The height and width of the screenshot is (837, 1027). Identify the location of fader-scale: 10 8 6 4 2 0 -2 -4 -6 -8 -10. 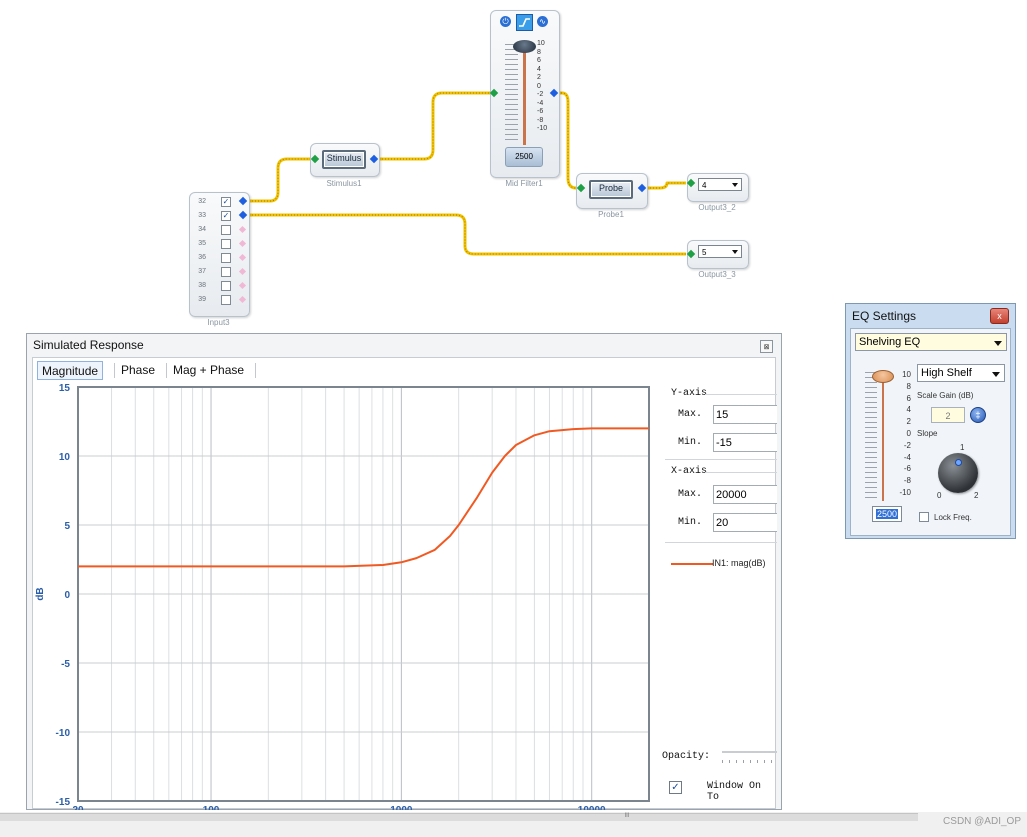
(542, 86).